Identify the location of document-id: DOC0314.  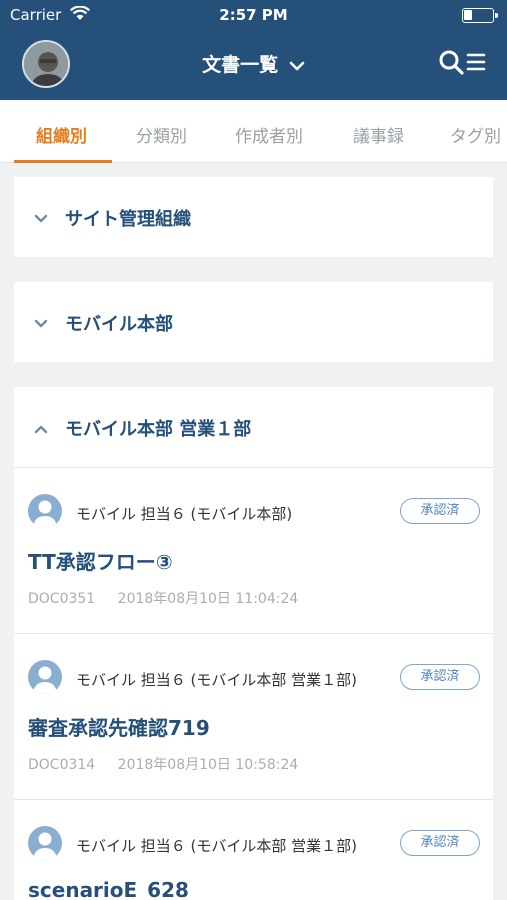
(62, 765).